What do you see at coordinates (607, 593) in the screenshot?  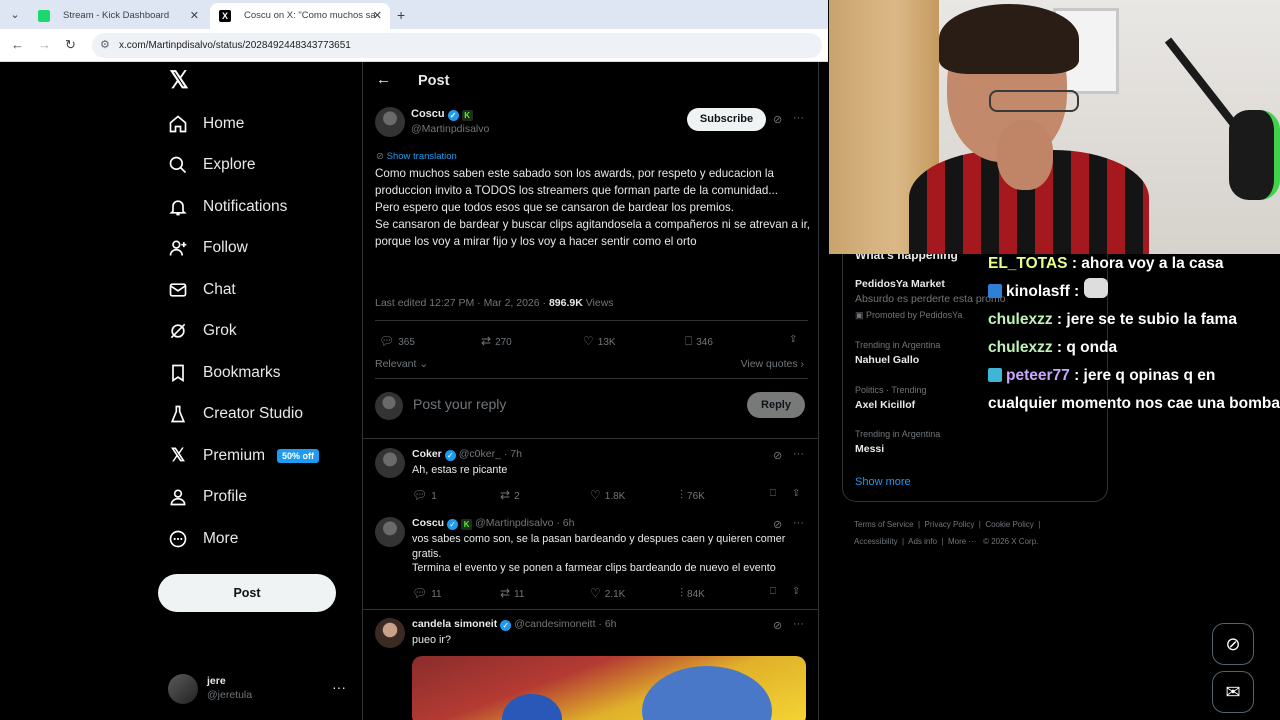 I see `like-action: ♡ 2.1K` at bounding box center [607, 593].